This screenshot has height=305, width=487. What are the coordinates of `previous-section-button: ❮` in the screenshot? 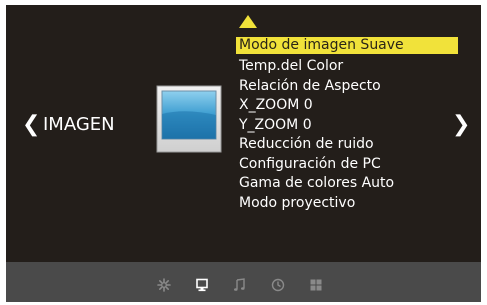 It's located at (31, 125).